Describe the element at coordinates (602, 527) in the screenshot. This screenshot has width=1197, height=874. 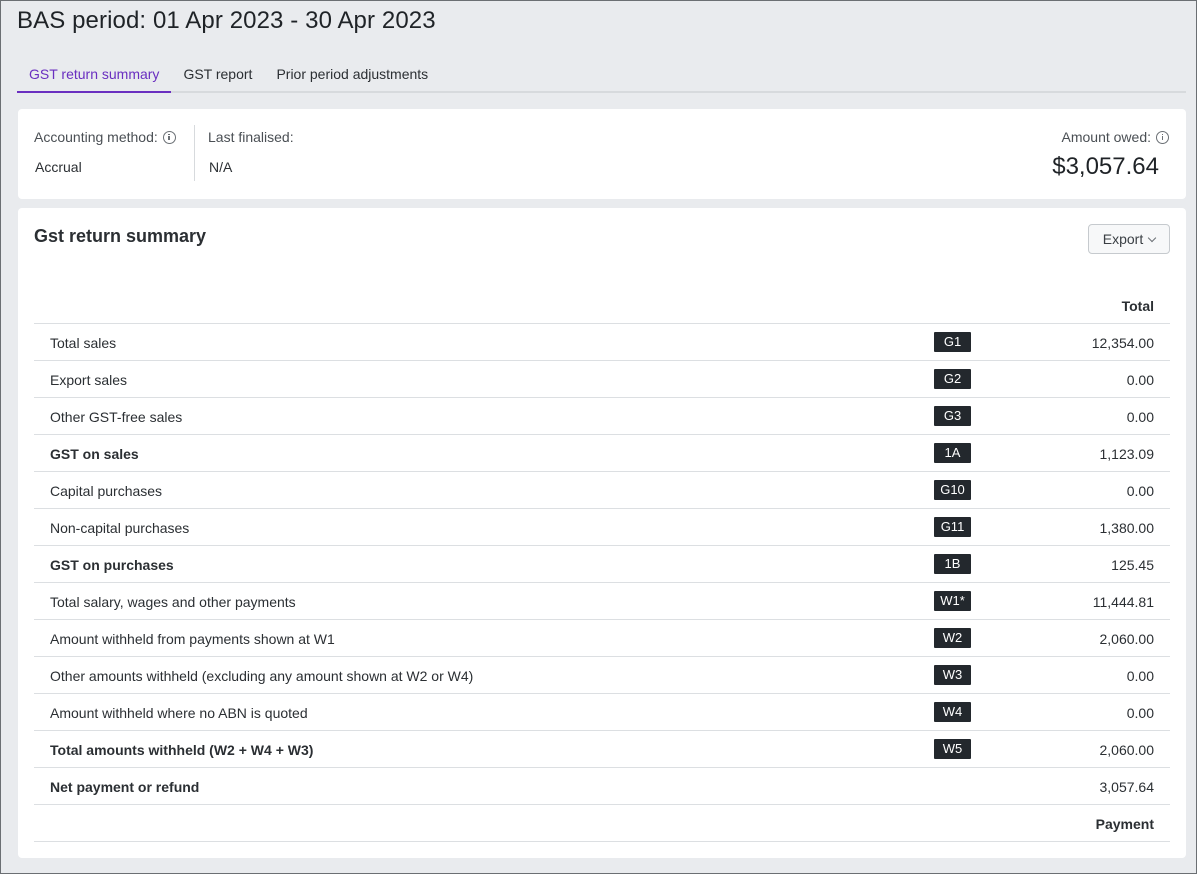
I see `table-row: Non-capital purchases G11 1,380.00` at that location.